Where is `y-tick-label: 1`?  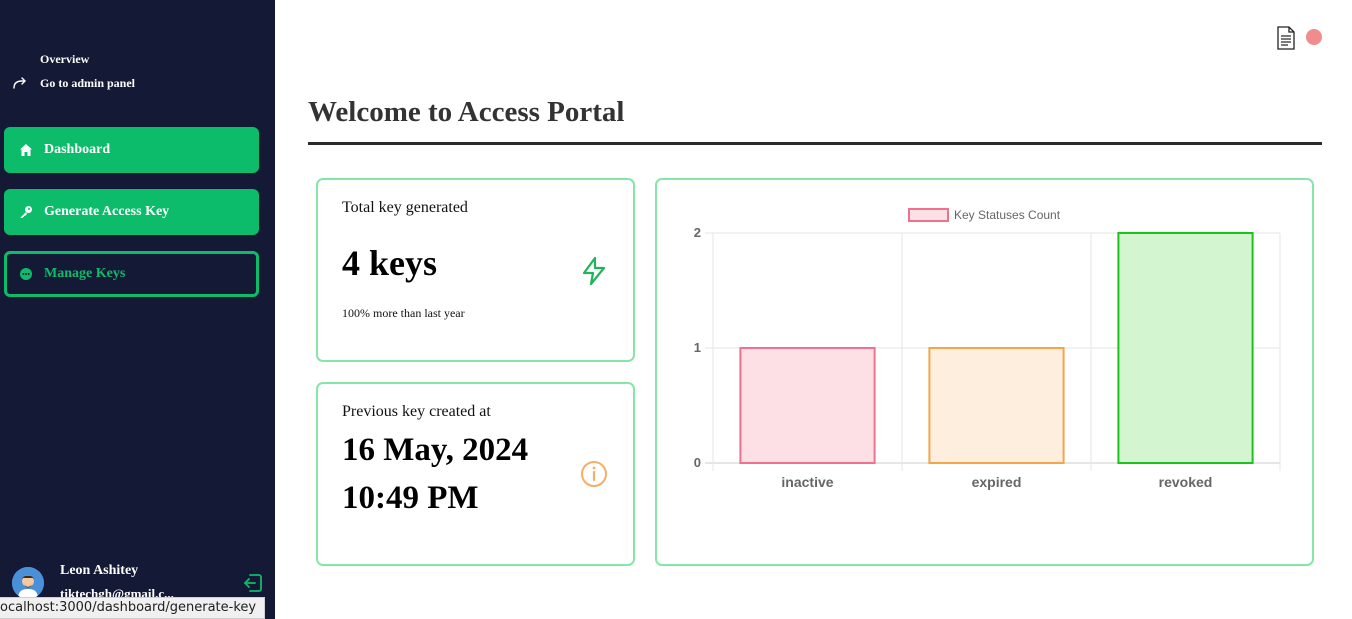
y-tick-label: 1 is located at coordinates (697, 347).